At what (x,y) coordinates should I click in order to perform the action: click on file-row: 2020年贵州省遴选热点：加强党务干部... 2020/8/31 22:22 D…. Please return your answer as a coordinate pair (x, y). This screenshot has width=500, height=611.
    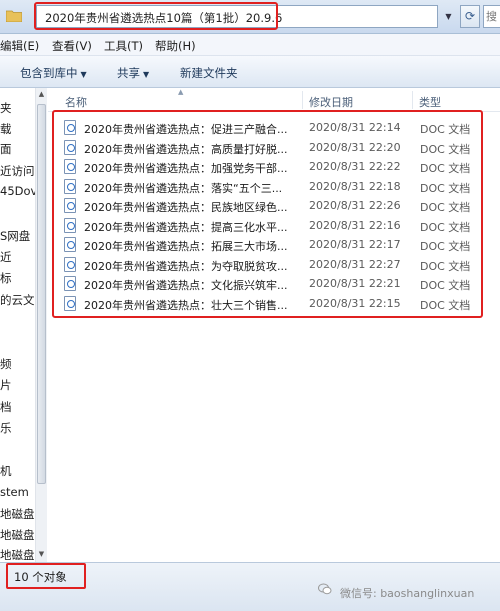
    Looking at the image, I should click on (272, 166).